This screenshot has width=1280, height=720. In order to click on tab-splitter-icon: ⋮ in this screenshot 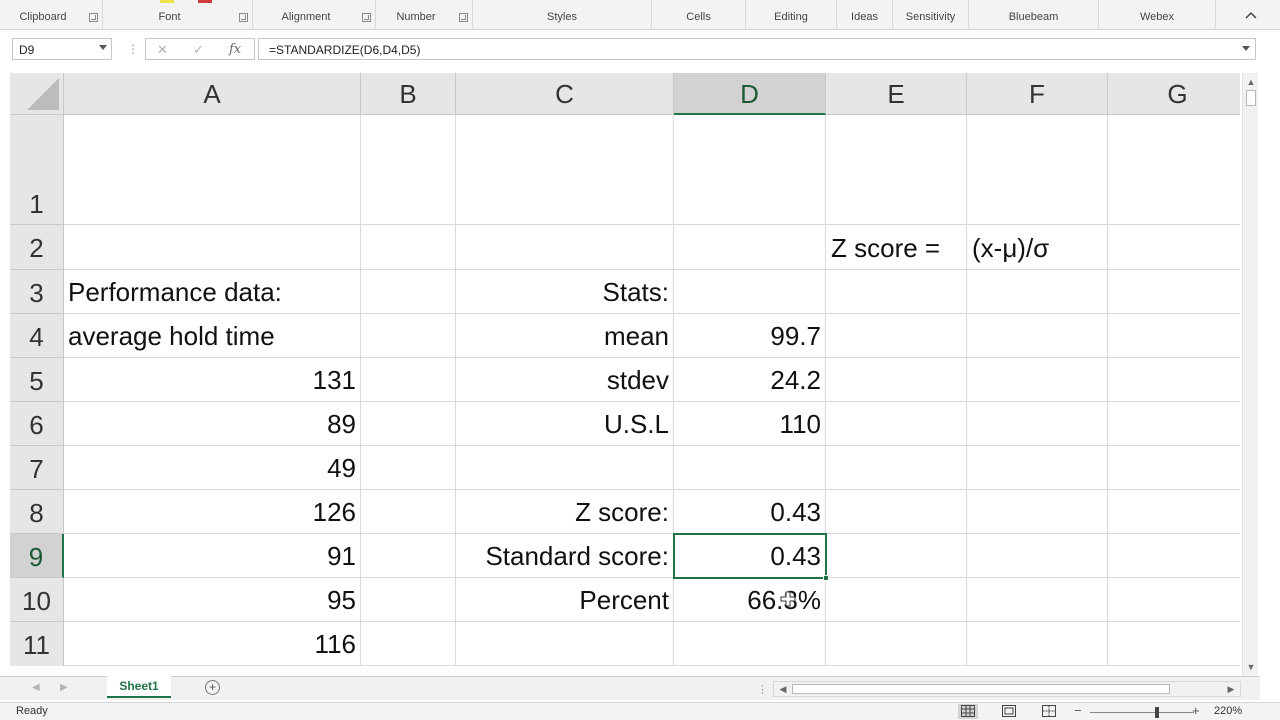, I will do `click(762, 689)`.